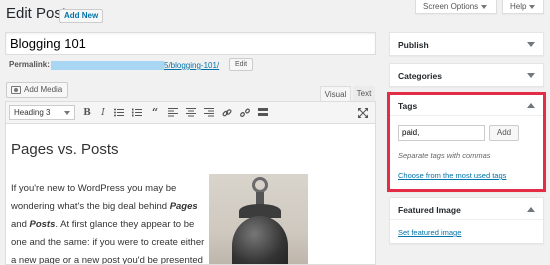 The width and height of the screenshot is (550, 265). I want to click on fullscreen-icon, so click(363, 113).